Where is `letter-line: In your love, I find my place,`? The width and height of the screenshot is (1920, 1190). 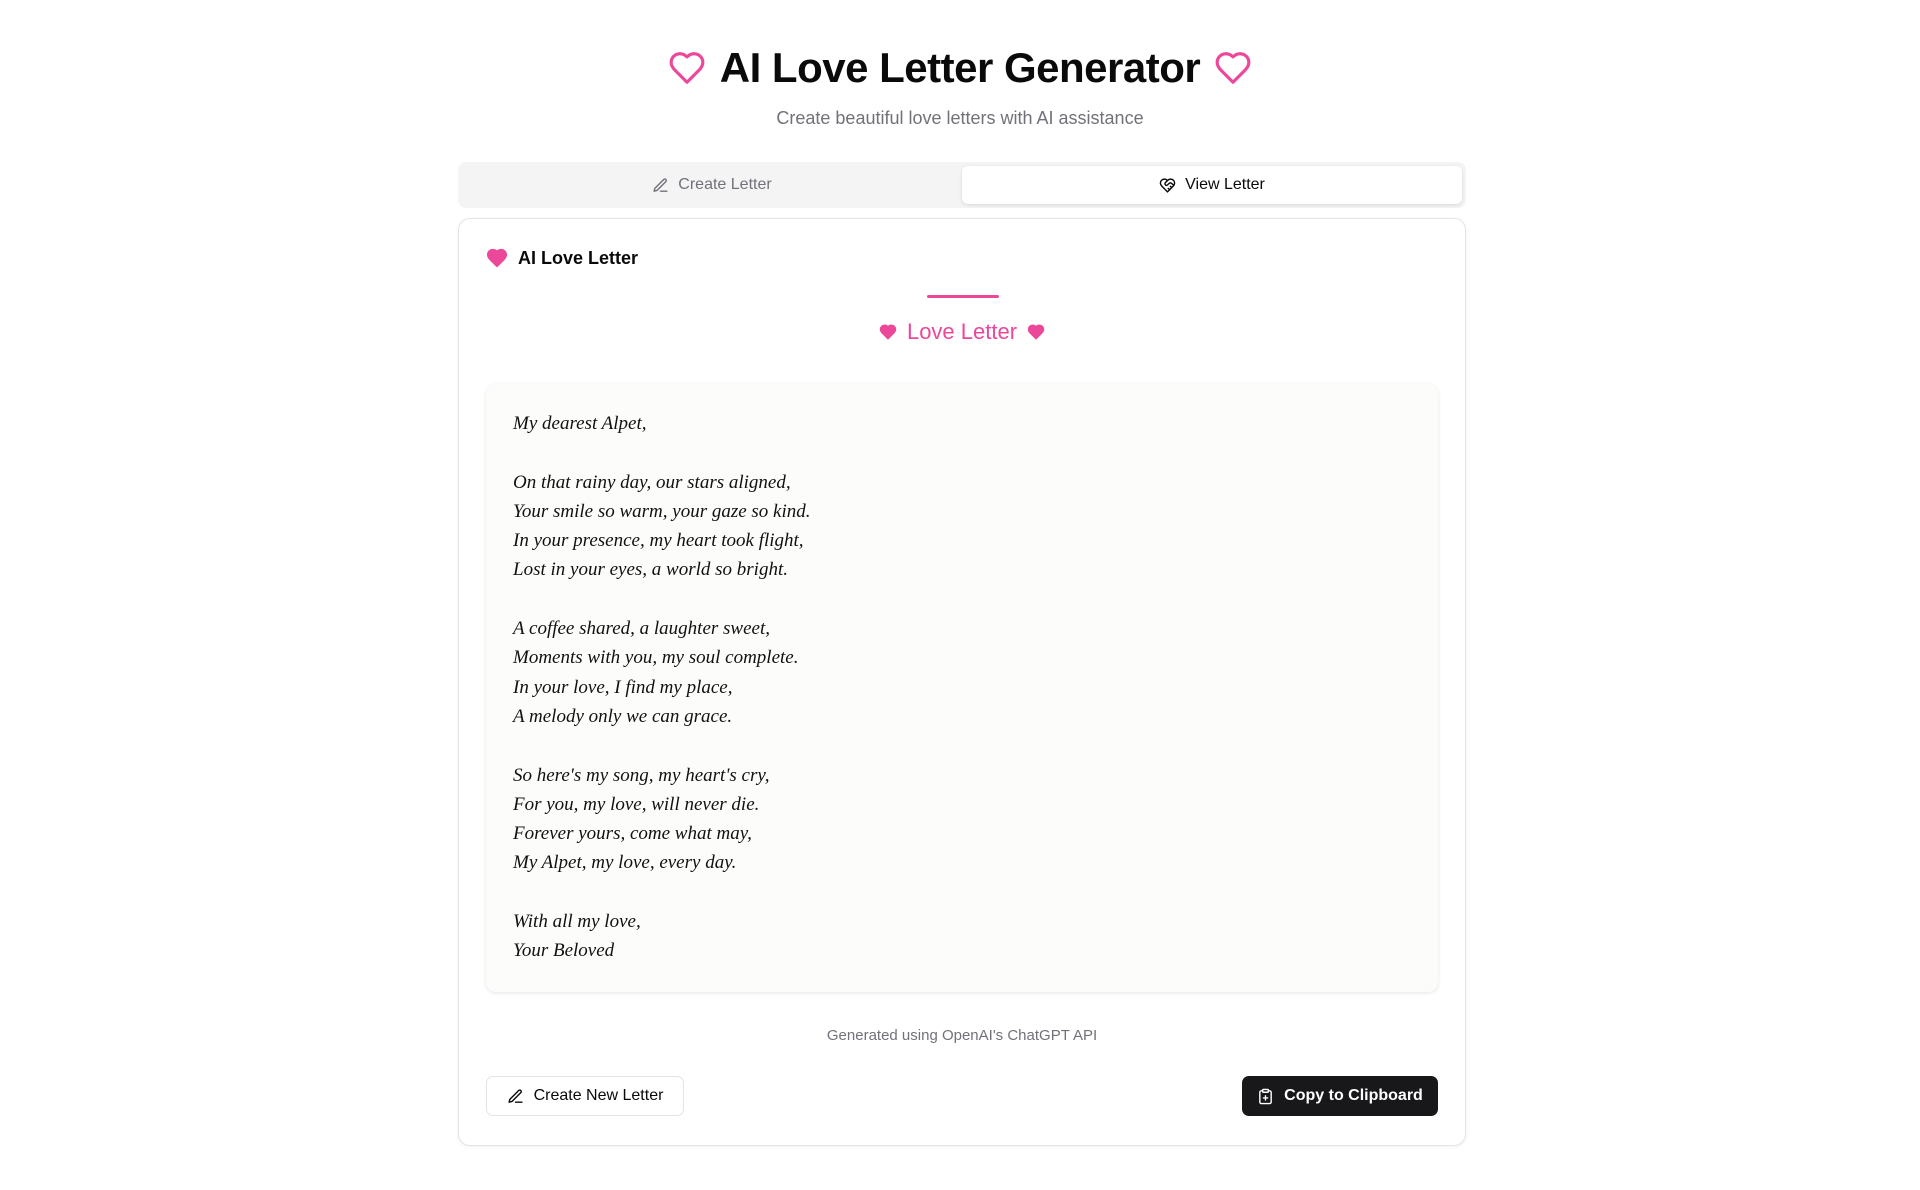 letter-line: In your love, I find my place, is located at coordinates (623, 687).